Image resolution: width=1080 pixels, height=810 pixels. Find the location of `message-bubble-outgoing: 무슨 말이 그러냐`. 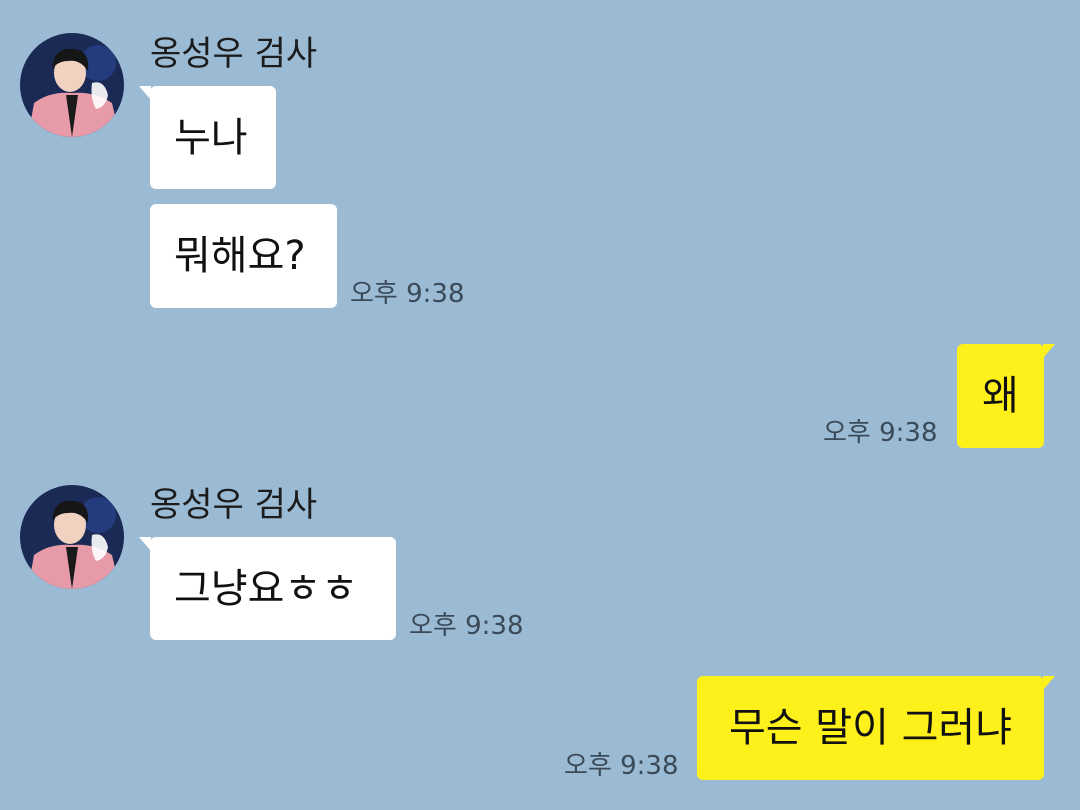

message-bubble-outgoing: 무슨 말이 그러냐 is located at coordinates (876, 728).